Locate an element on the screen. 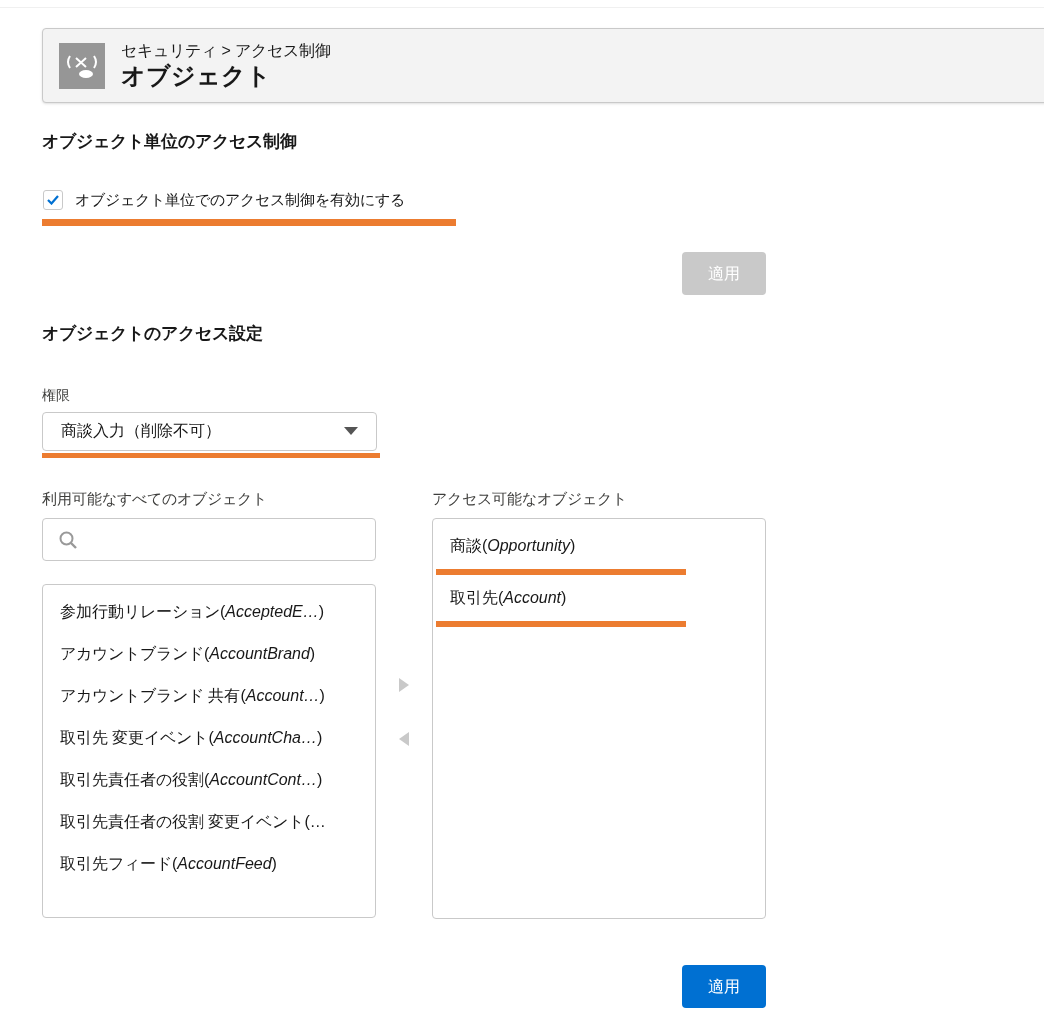  apply-button: 適用 is located at coordinates (724, 986).